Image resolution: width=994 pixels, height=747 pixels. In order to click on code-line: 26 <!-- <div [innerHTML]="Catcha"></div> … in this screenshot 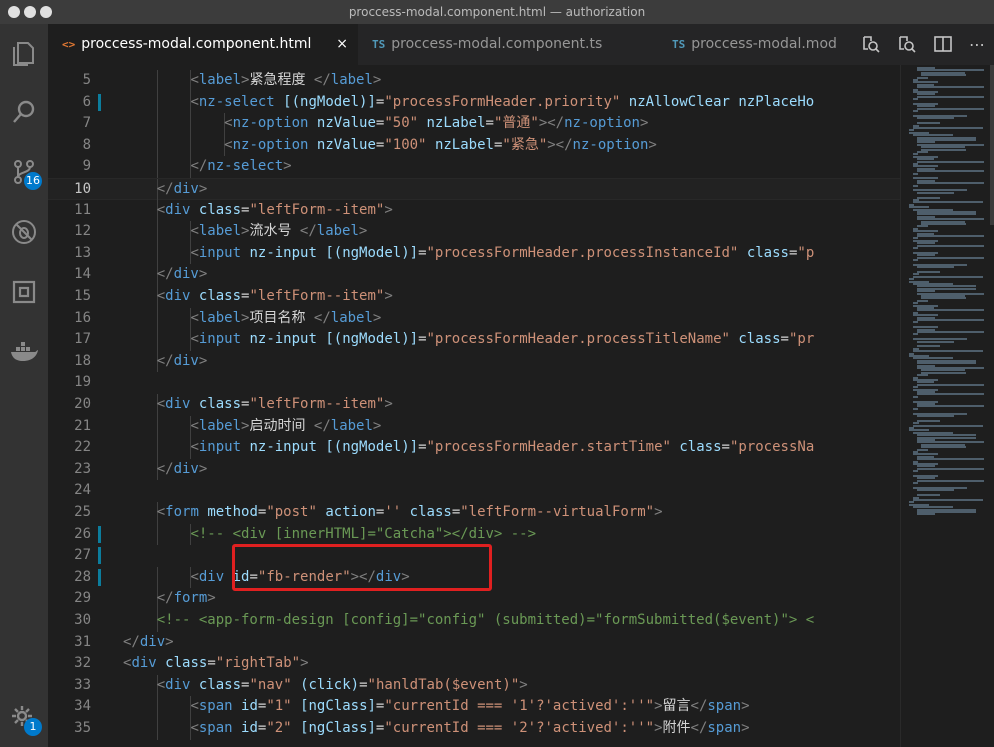, I will do `click(474, 534)`.